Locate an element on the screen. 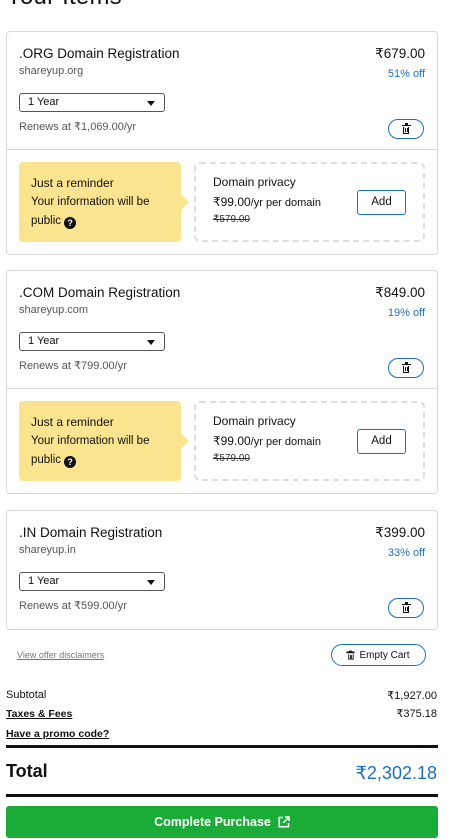 The width and height of the screenshot is (467, 839). item-discount: 19% off is located at coordinates (406, 313).